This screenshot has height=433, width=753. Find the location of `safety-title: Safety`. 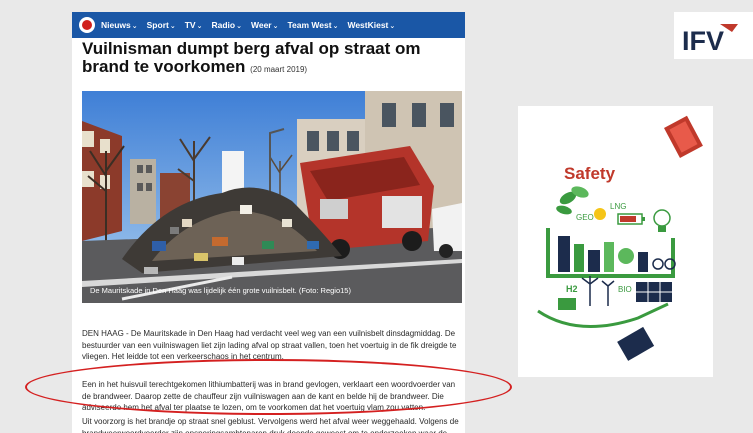

safety-title: Safety is located at coordinates (590, 173).